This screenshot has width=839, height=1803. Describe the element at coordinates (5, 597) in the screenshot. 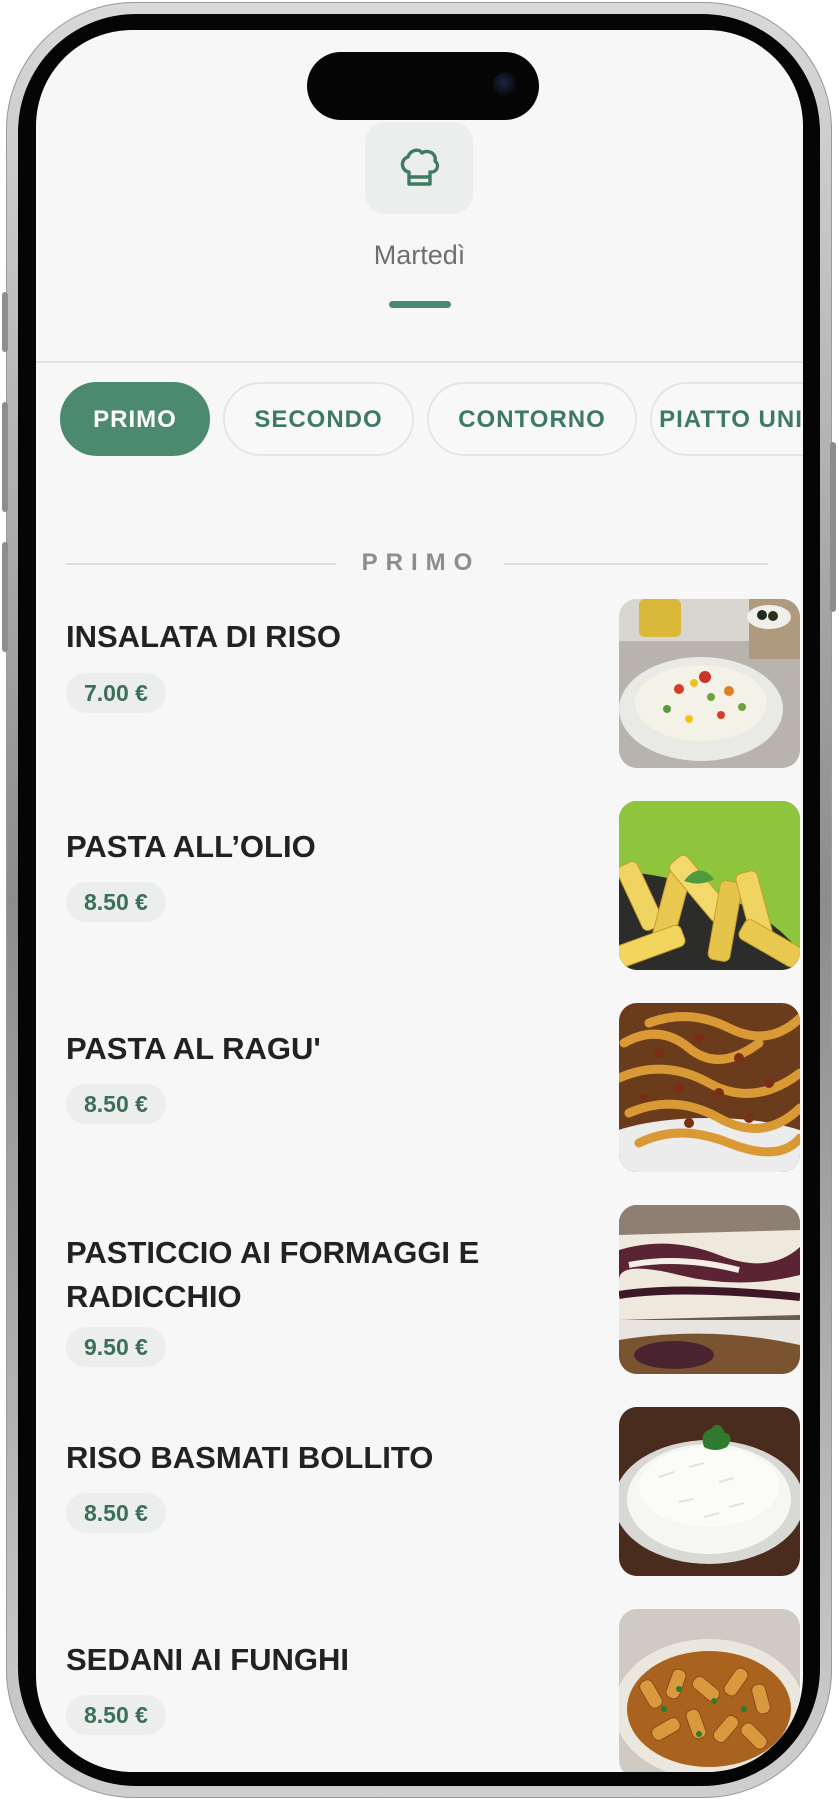

I see `volume-down-button` at that location.